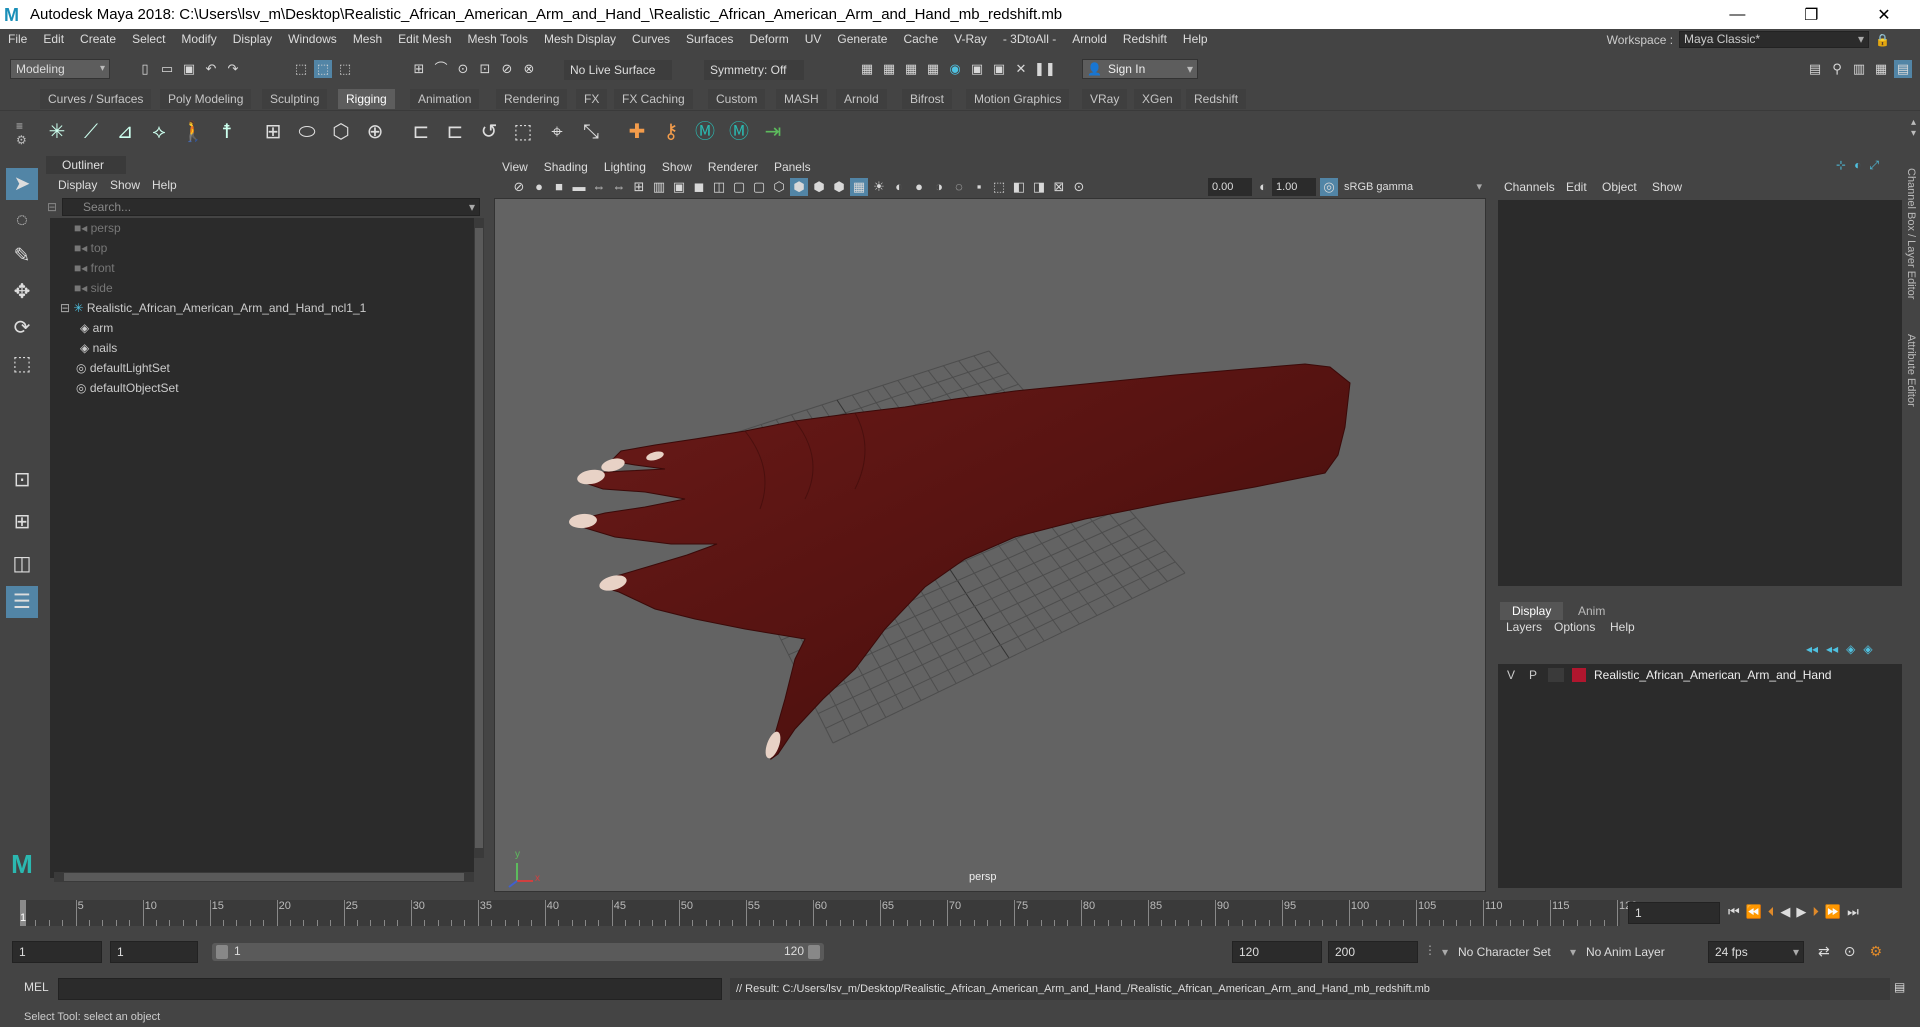 This screenshot has height=1027, width=1920. Describe the element at coordinates (739, 132) in the screenshot. I see `redshift-m2-icon: Ⓜ` at that location.